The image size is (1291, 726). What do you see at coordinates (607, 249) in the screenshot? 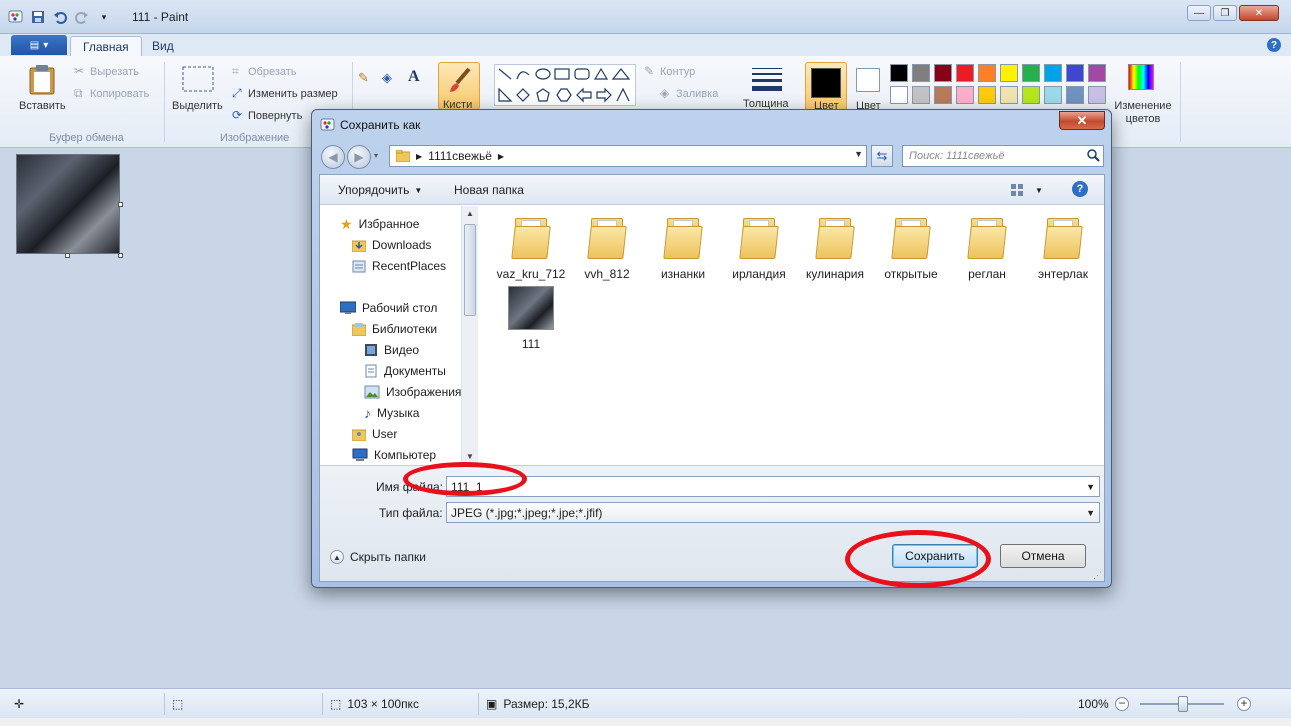
I see `folder-item: vvh_812` at bounding box center [607, 249].